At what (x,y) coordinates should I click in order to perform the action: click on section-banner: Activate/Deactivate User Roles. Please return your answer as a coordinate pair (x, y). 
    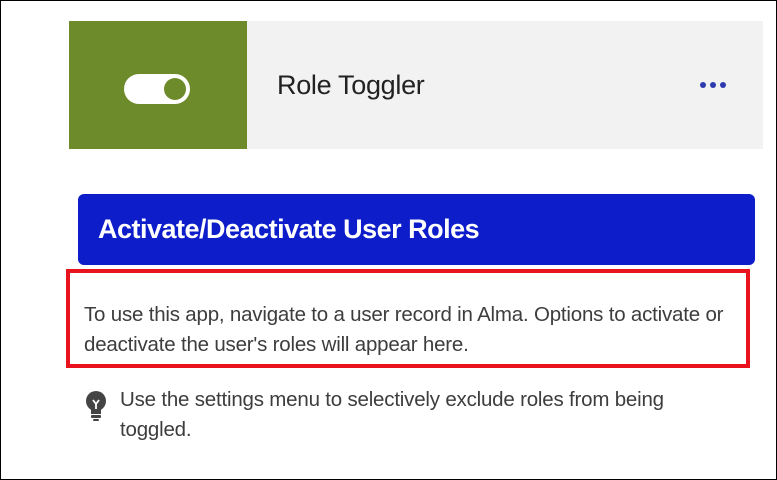
    Looking at the image, I should click on (416, 229).